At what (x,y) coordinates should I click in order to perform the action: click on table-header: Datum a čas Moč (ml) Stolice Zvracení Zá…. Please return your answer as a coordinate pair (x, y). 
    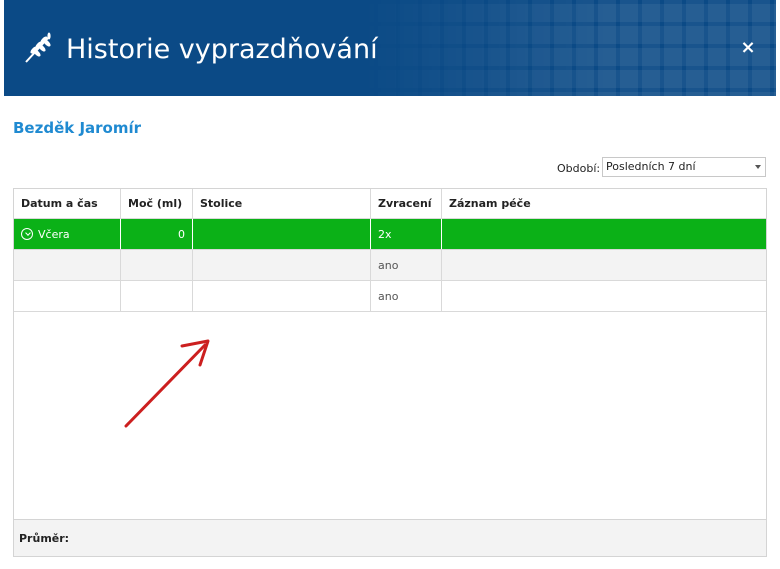
    Looking at the image, I should click on (390, 204).